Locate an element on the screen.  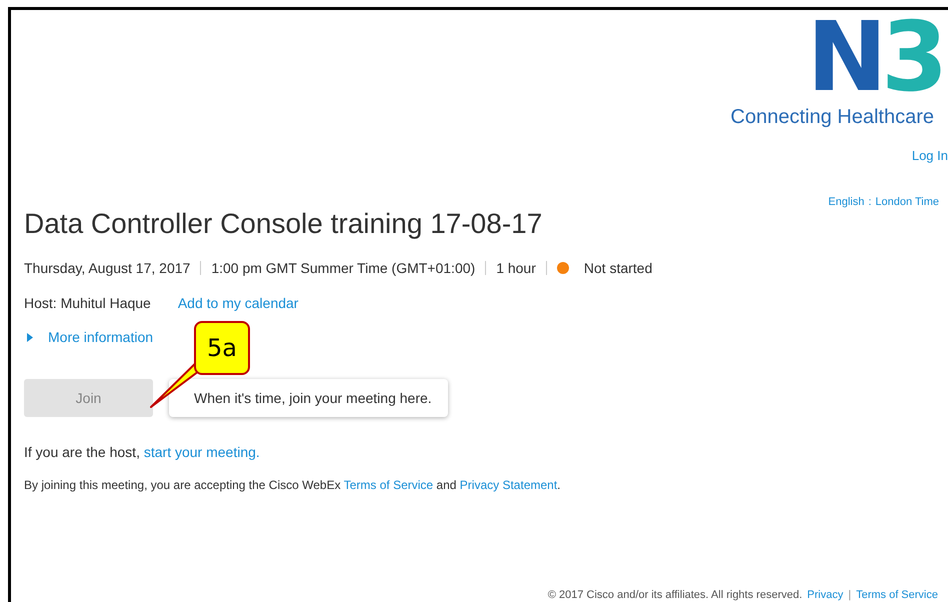
logo-tagline: Connecting Healthcare is located at coordinates (832, 117).